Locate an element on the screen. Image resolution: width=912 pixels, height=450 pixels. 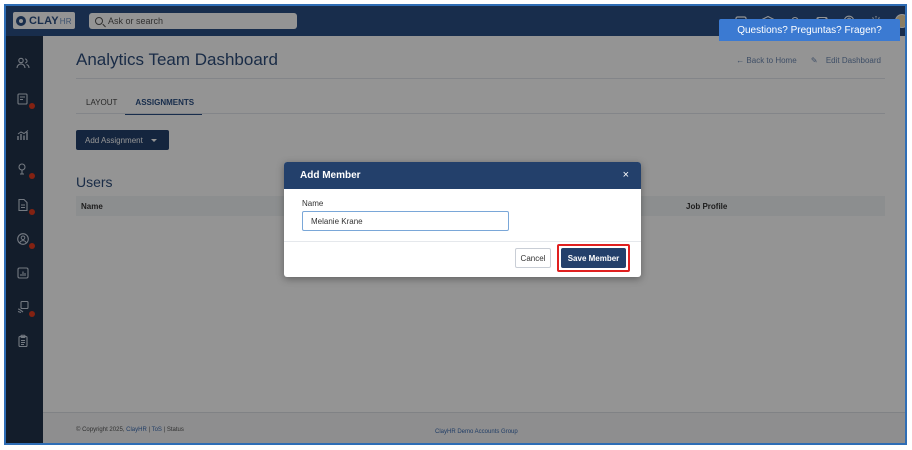
cancel-button: Cancel is located at coordinates (533, 258).